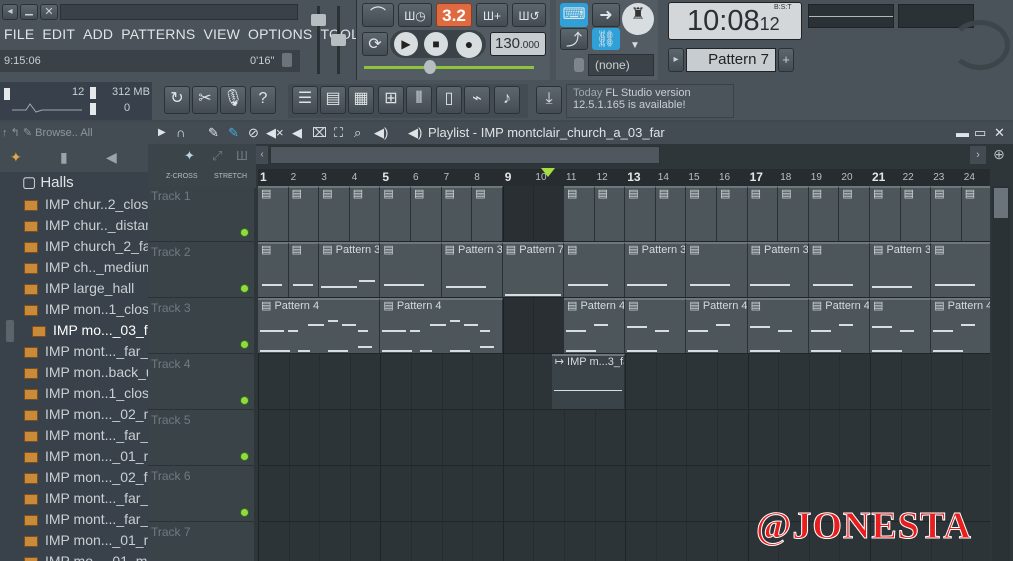 This screenshot has width=1013, height=561. What do you see at coordinates (606, 39) in the screenshot?
I see `link-icon: ⛓` at bounding box center [606, 39].